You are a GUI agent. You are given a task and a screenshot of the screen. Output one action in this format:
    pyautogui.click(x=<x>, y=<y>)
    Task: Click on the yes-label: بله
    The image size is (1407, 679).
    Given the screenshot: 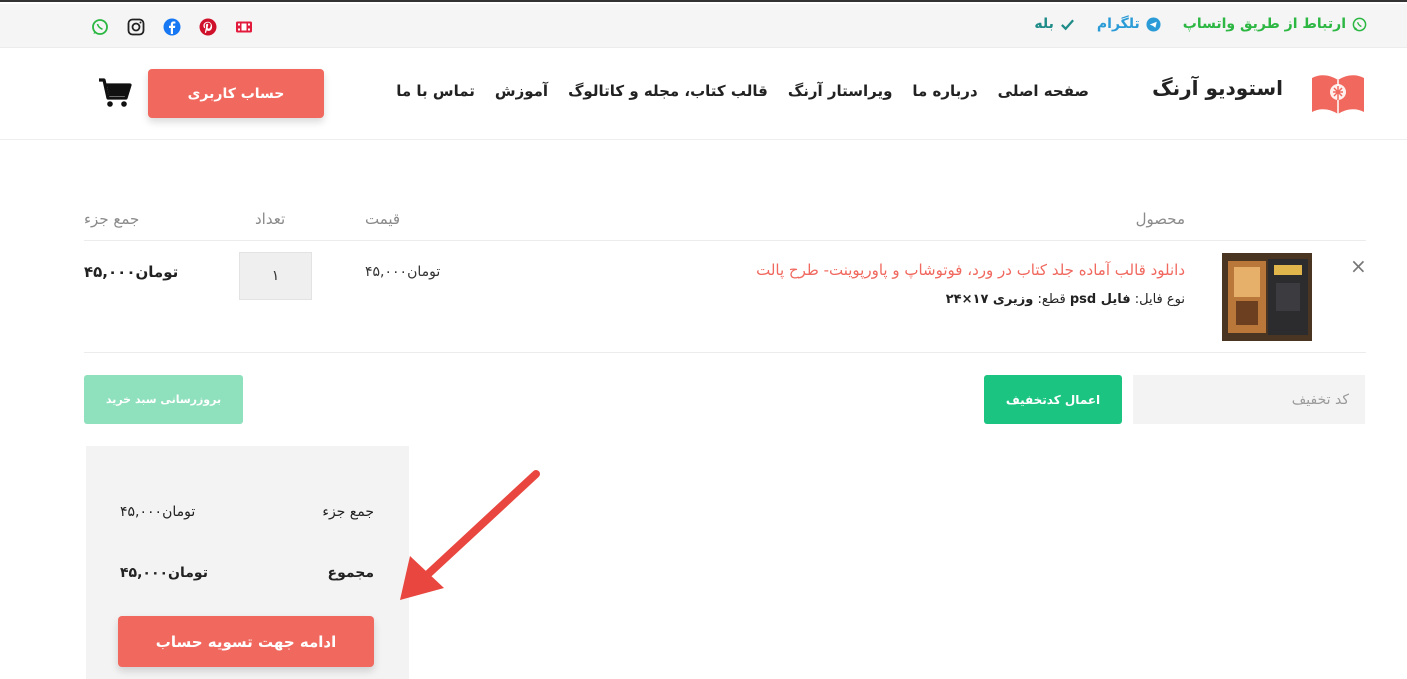 What is the action you would take?
    pyautogui.click(x=1044, y=24)
    